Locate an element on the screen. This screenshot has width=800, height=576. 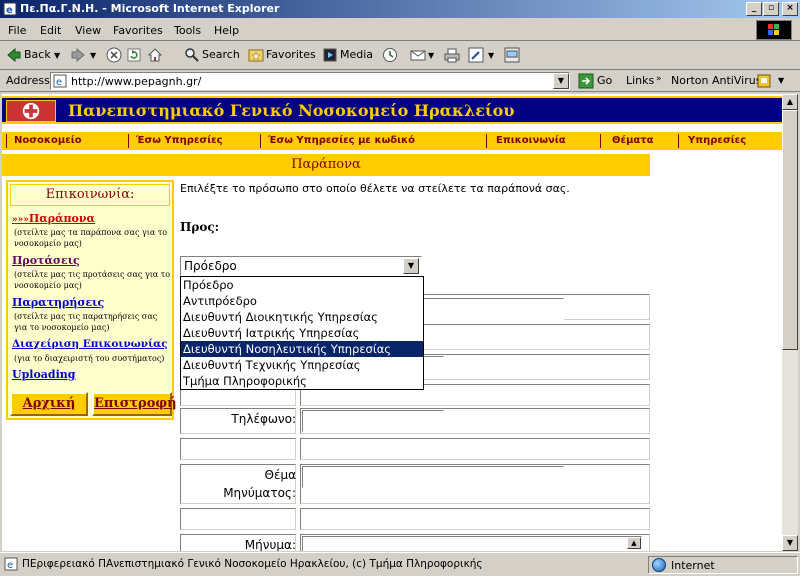
links-chevron-icon: » is located at coordinates (659, 79).